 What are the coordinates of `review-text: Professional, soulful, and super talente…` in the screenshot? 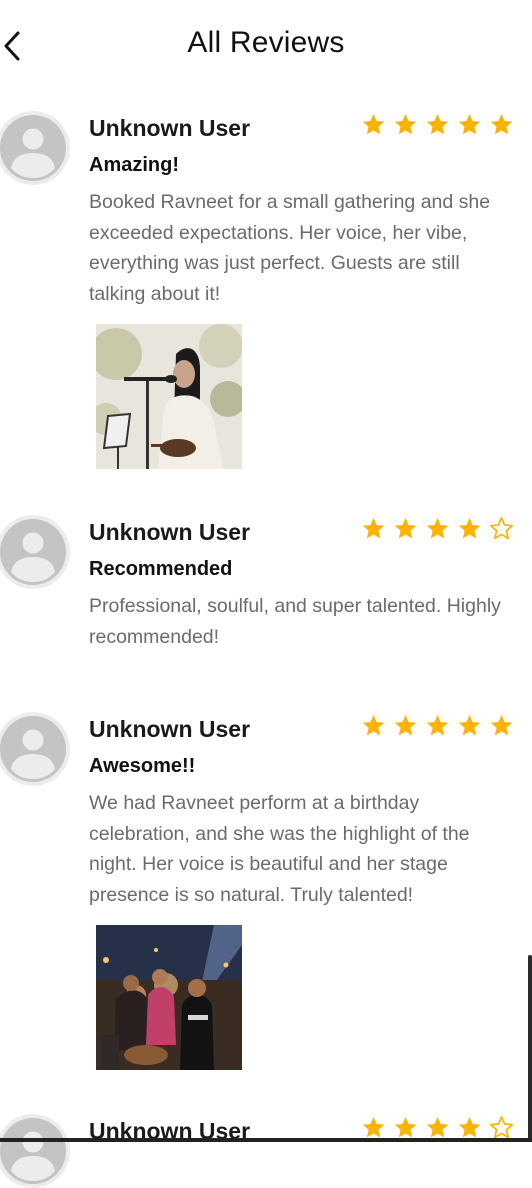 It's located at (295, 621).